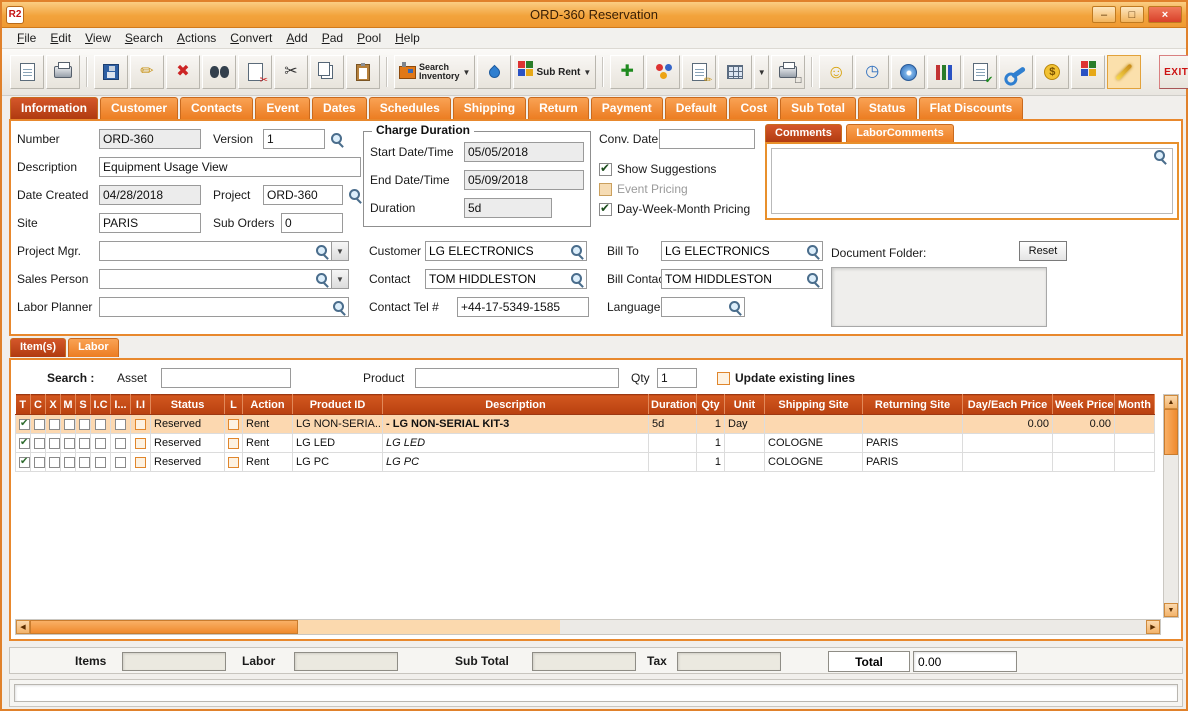  What do you see at coordinates (555, 72) in the screenshot?
I see `sub-rent-button: Sub Rent ▼` at bounding box center [555, 72].